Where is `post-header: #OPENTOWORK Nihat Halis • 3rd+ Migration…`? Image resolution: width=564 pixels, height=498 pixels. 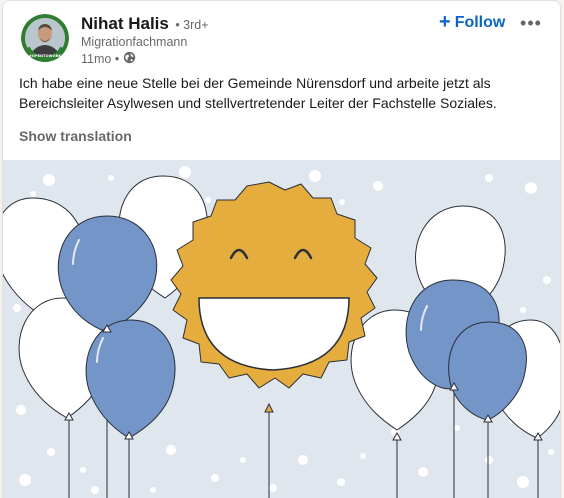 post-header: #OPENTOWORK Nihat Halis • 3rd+ Migration… is located at coordinates (281, 36).